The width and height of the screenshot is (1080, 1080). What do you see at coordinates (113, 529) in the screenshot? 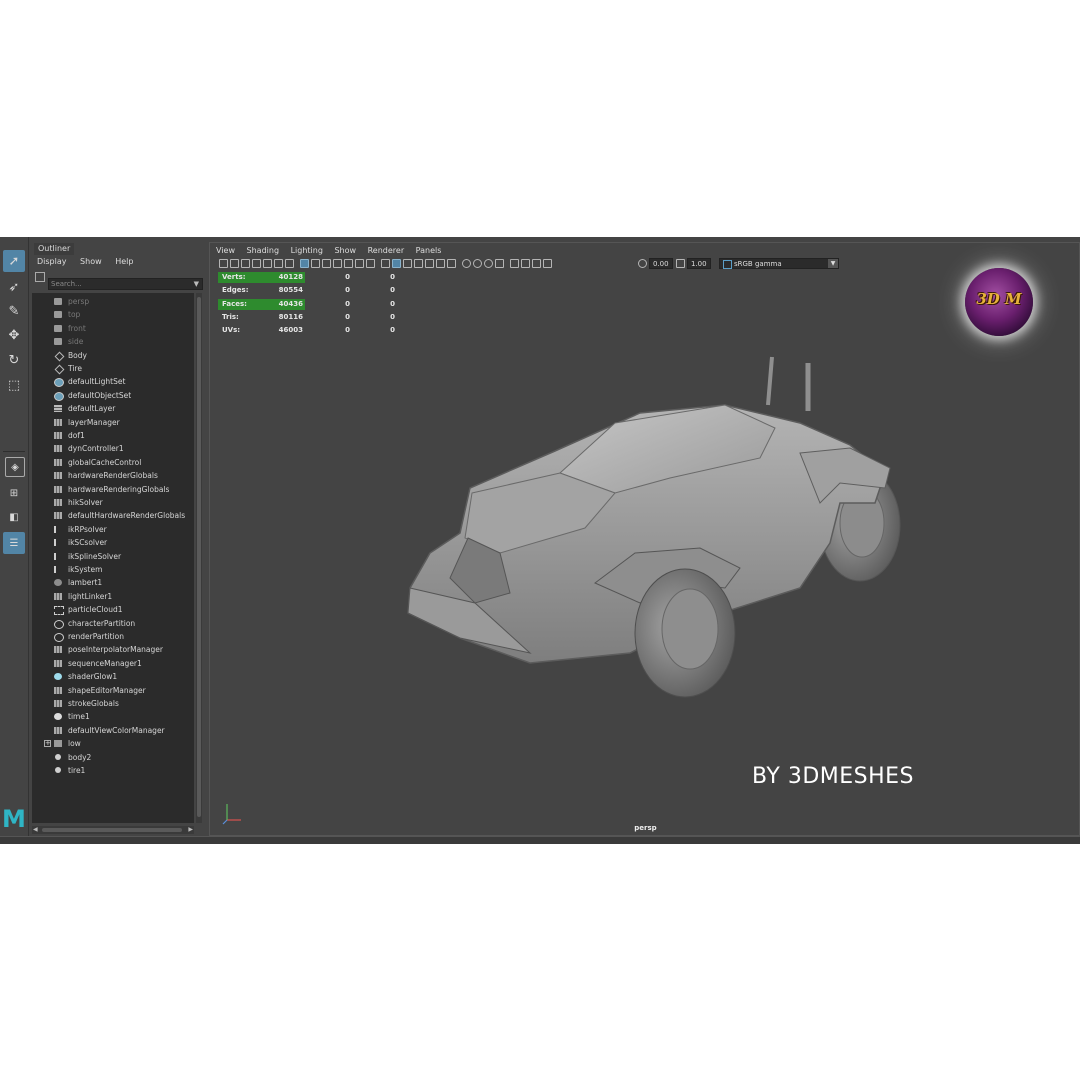
I see `outliner-item: ikRPsolver` at bounding box center [113, 529].